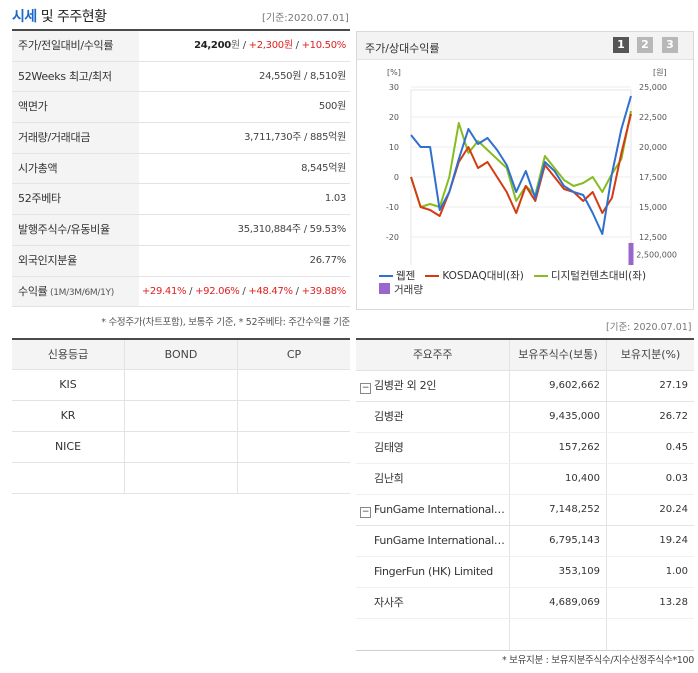 This screenshot has width=698, height=673. What do you see at coordinates (558, 355) in the screenshot?
I see `shareholder-header-cell: 보유주식수(보통)` at bounding box center [558, 355].